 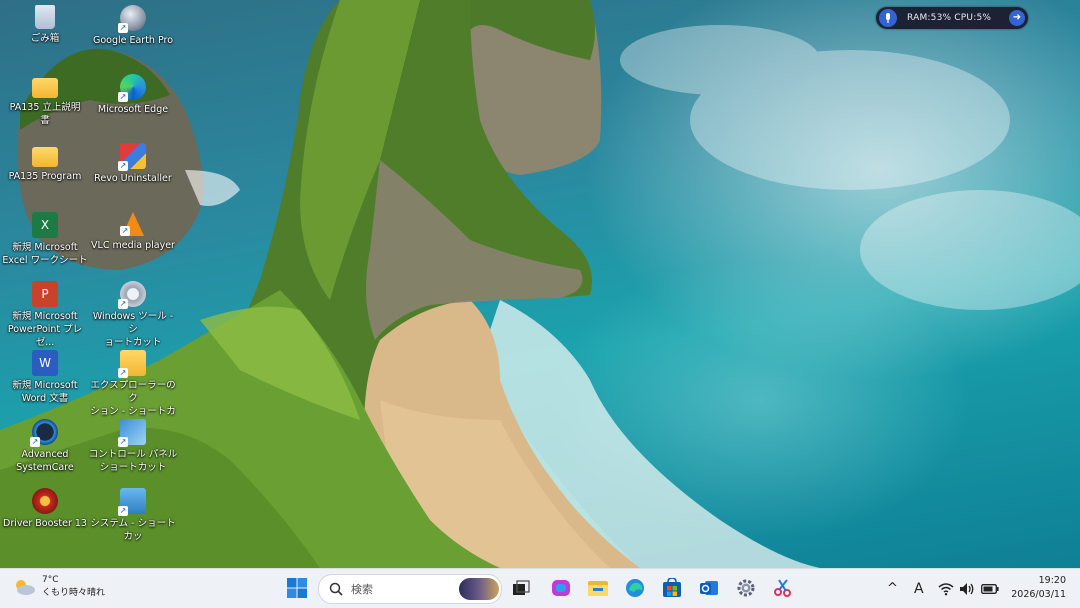 I want to click on vlc-icon: ↗, so click(x=132, y=224).